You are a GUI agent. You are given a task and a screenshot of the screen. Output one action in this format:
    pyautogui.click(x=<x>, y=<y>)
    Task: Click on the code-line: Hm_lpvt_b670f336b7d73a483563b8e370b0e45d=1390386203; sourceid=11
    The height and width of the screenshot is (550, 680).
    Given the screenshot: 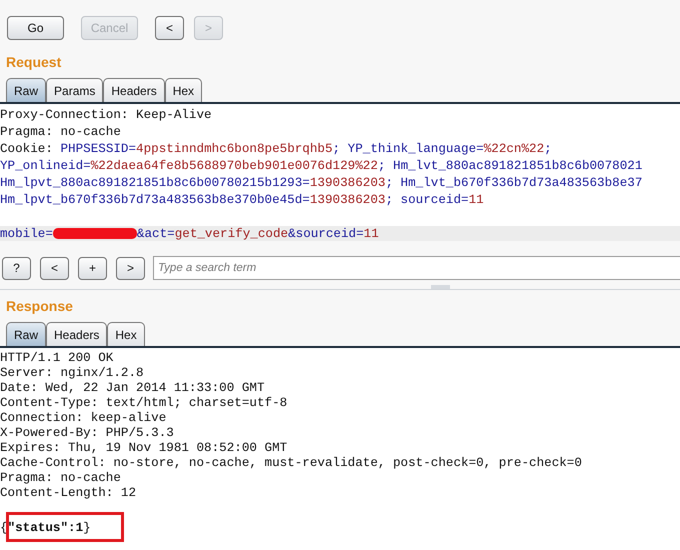 What is the action you would take?
    pyautogui.click(x=242, y=200)
    